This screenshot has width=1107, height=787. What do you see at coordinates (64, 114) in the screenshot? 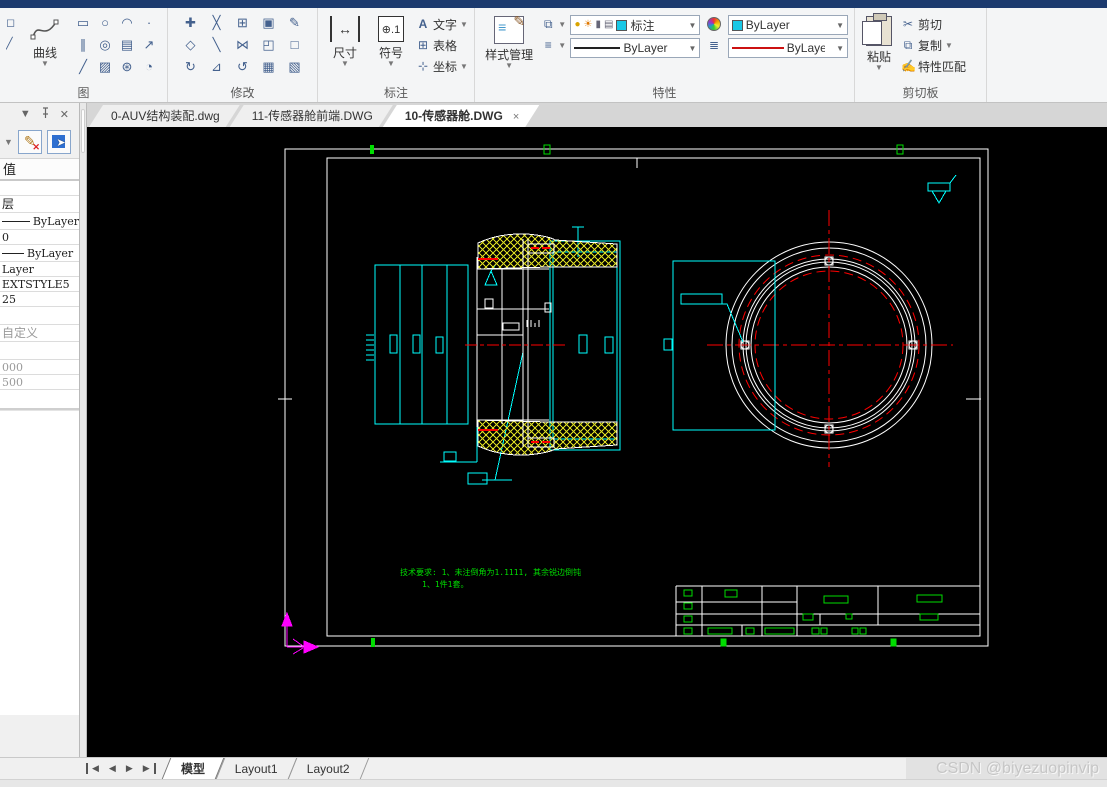
I see `palette-close-icon: ✕` at bounding box center [64, 114].